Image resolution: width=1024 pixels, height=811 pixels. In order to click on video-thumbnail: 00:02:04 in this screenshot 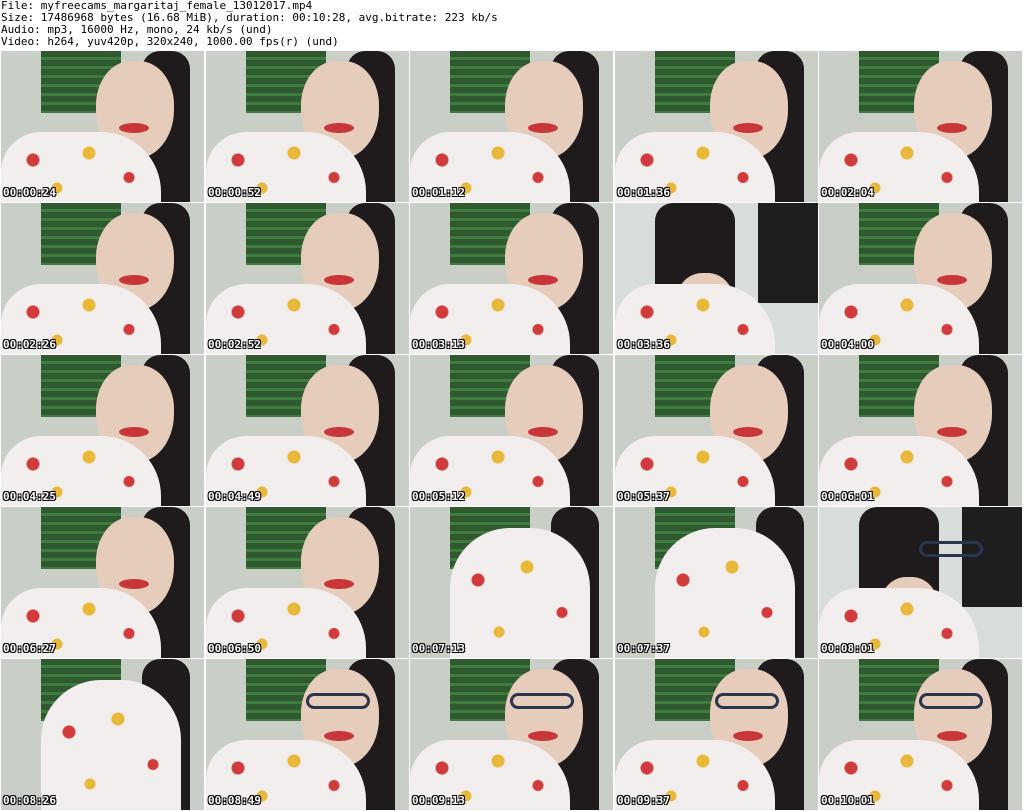, I will do `click(920, 126)`.